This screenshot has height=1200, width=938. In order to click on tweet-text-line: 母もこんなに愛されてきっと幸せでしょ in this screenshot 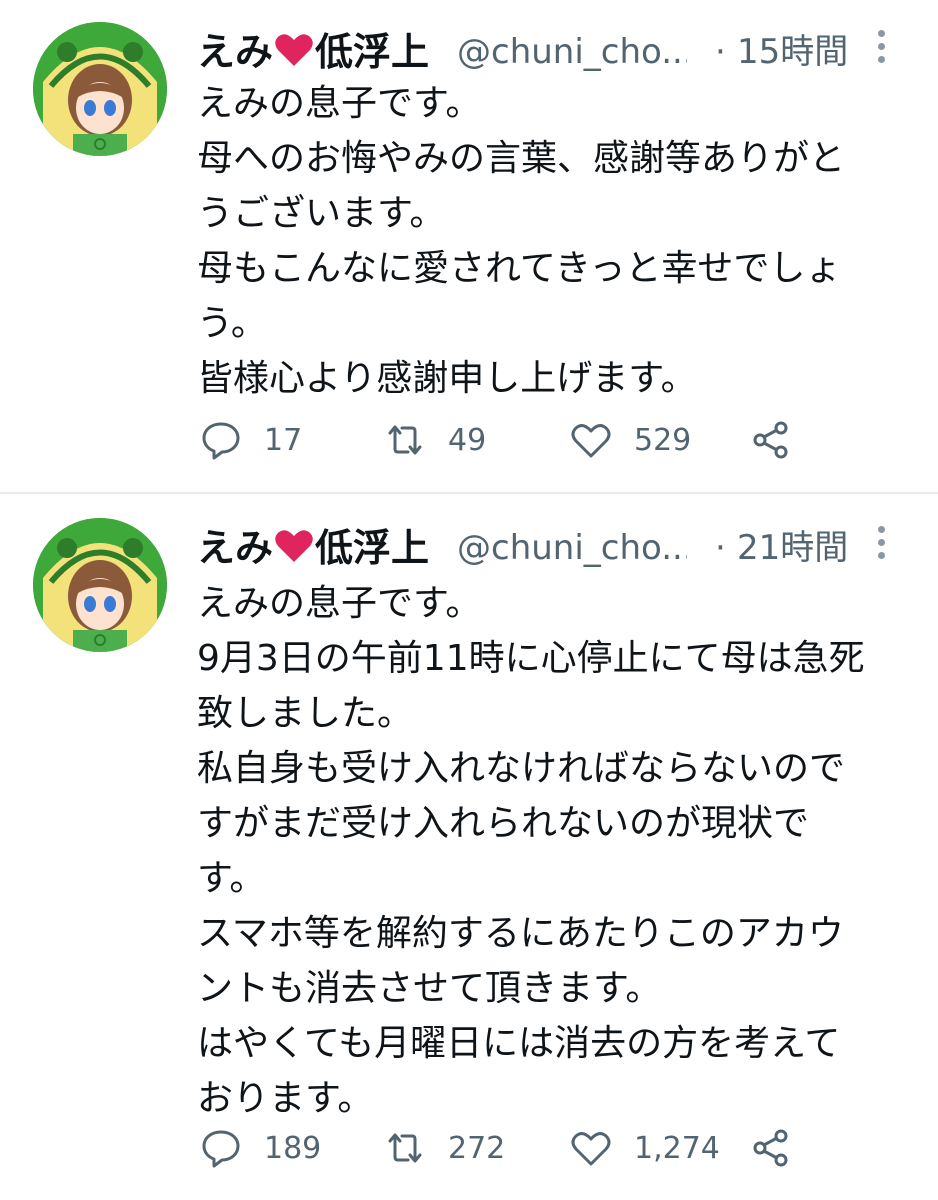, I will do `click(519, 268)`.